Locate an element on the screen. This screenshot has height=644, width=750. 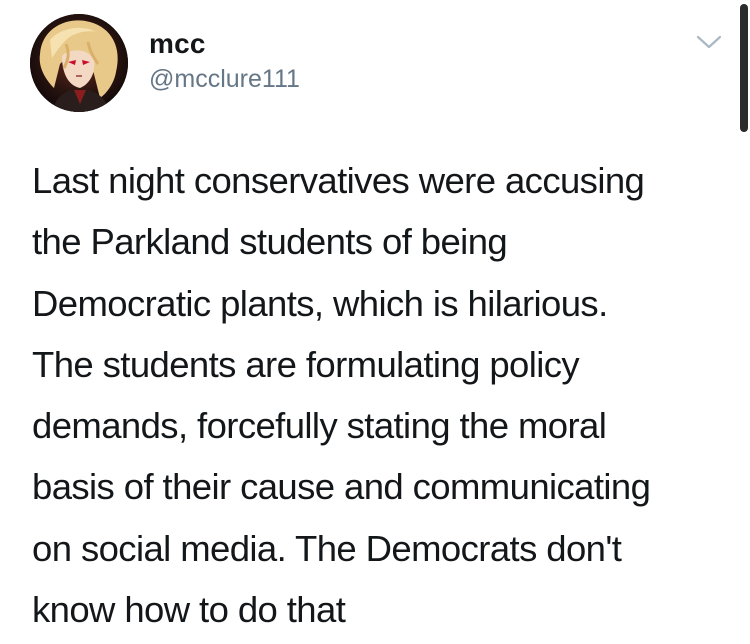
chevron-down-icon is located at coordinates (709, 42).